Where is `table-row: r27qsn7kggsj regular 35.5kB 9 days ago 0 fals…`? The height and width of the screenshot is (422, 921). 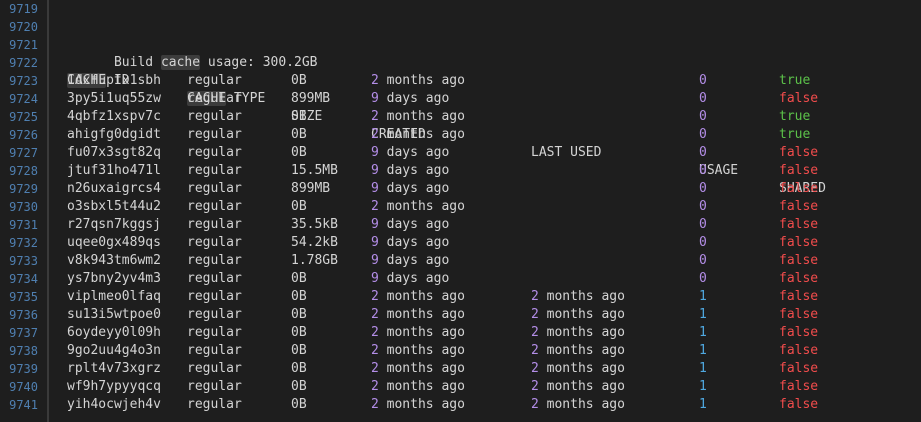 table-row: r27qsn7kggsj regular 35.5kB 9 days ago 0 fals… is located at coordinates (460, 225).